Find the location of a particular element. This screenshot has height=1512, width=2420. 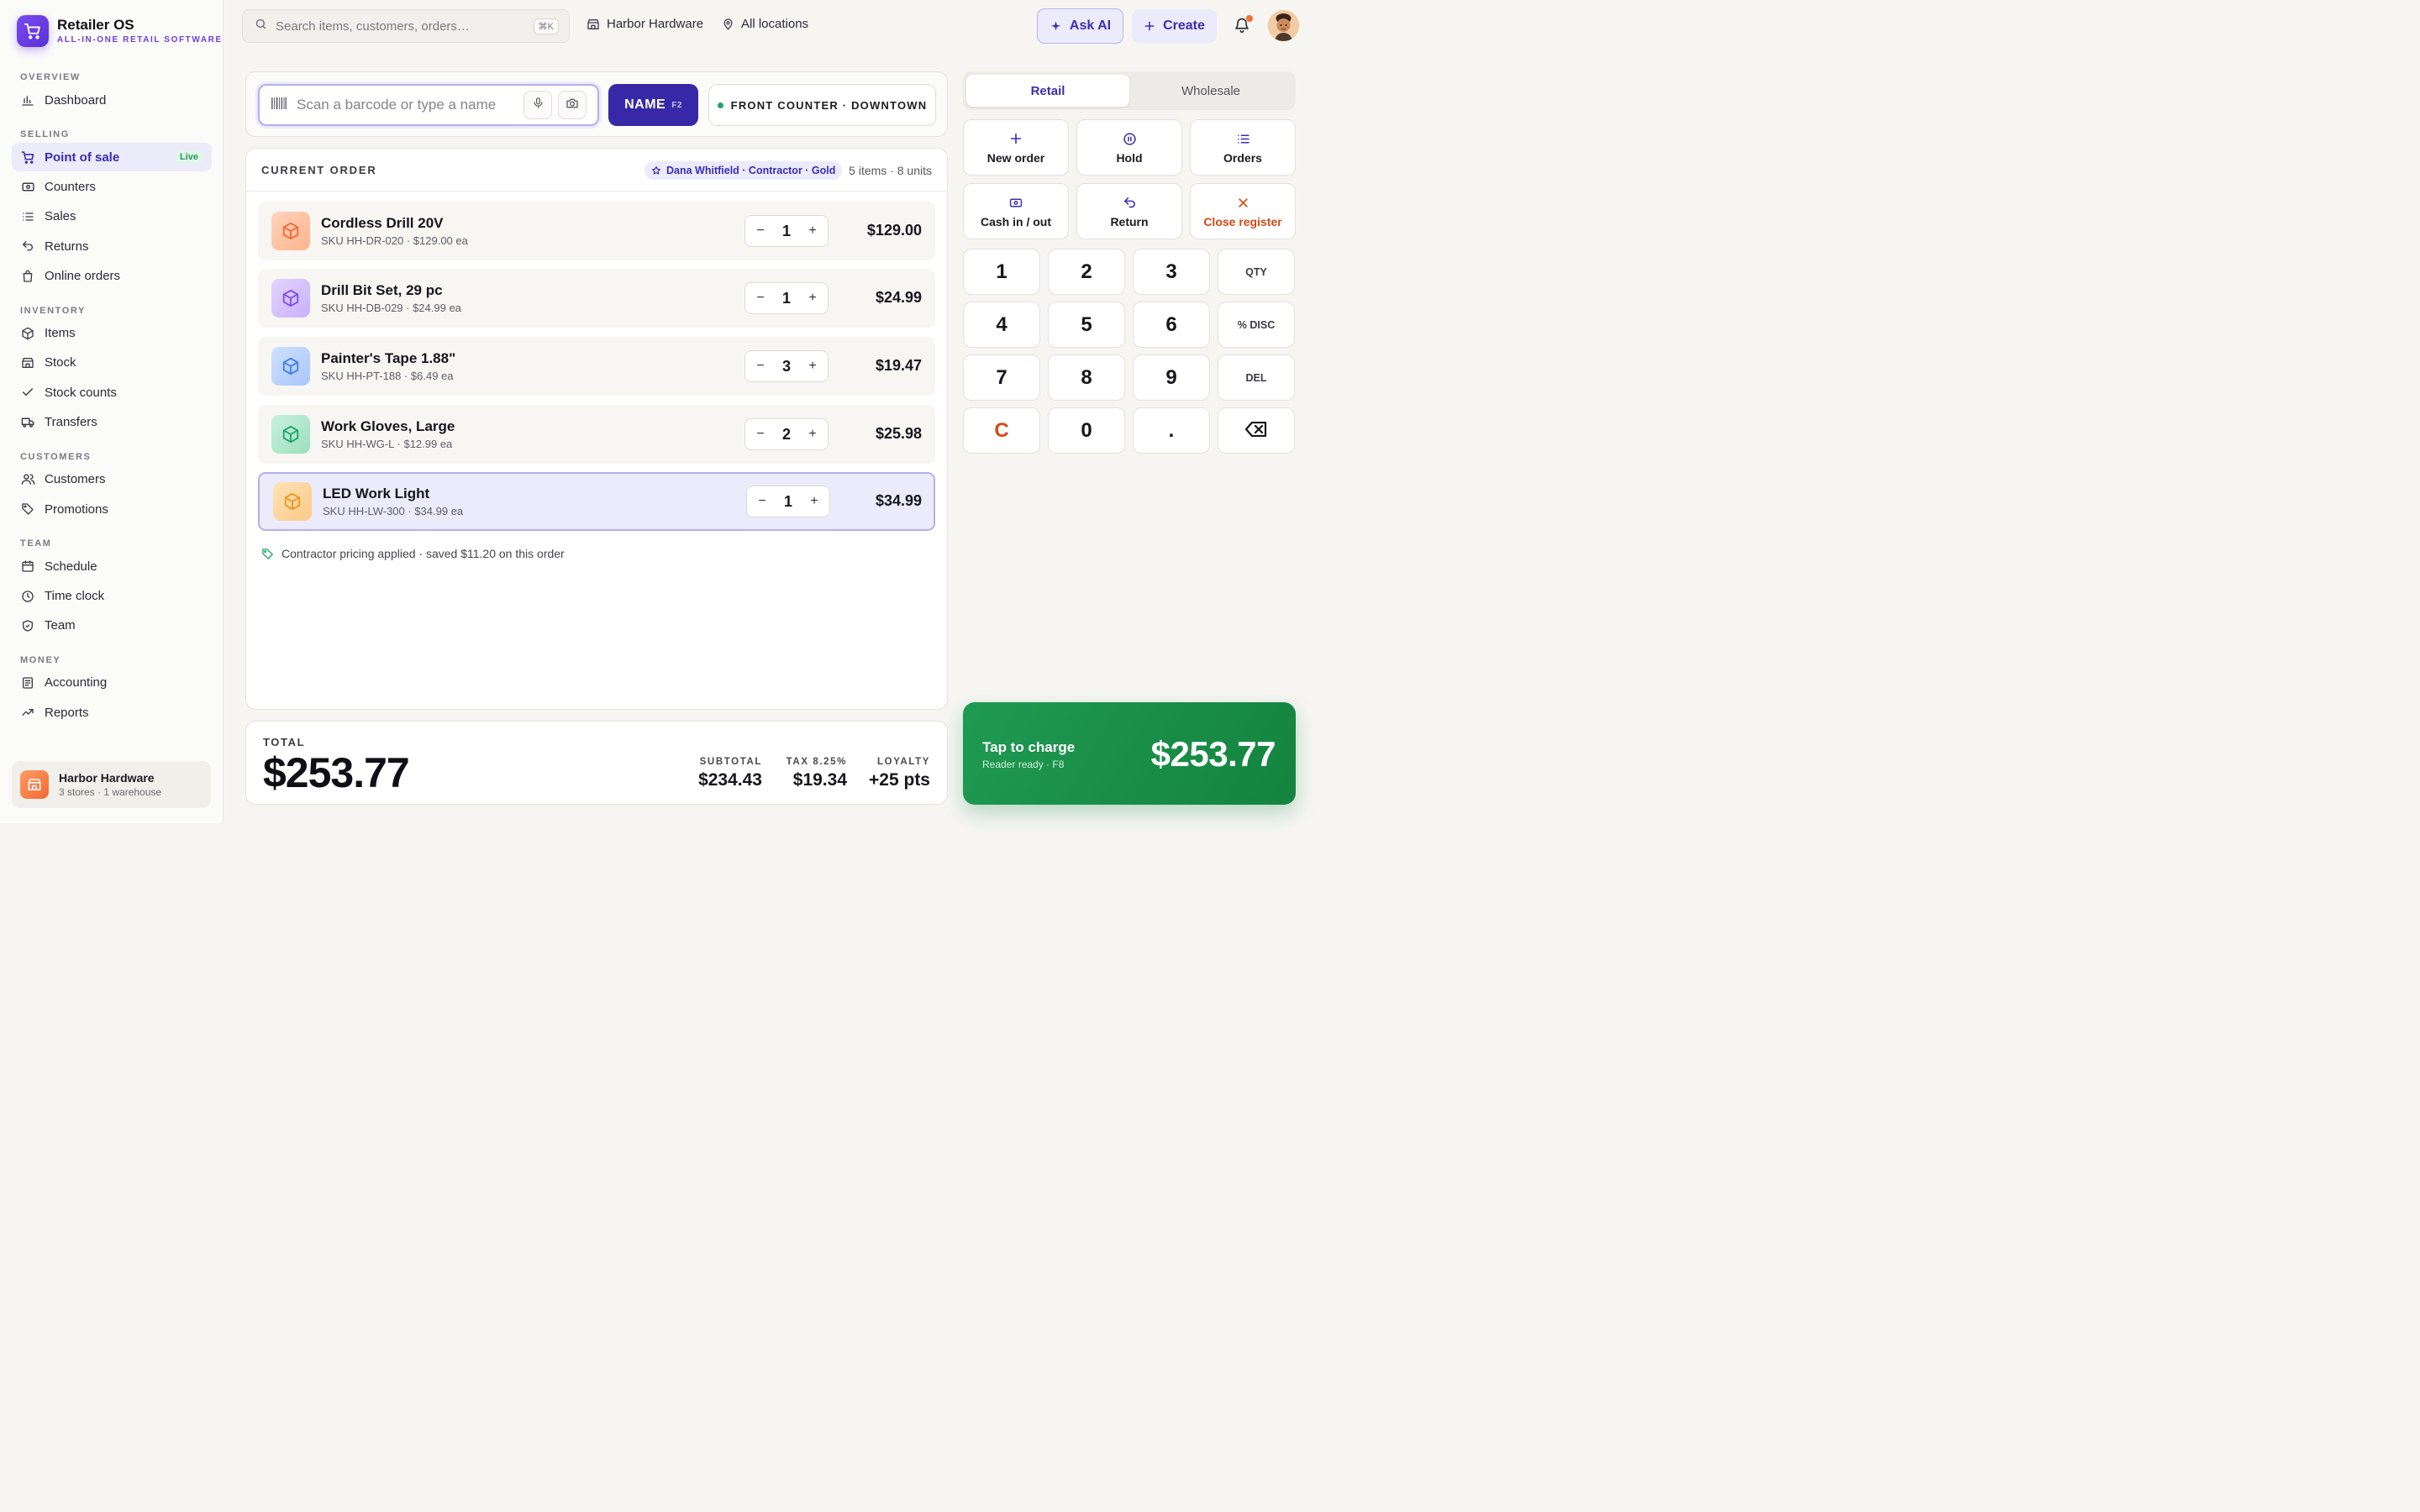

ask-ai-button: Ask AI is located at coordinates (1080, 26).